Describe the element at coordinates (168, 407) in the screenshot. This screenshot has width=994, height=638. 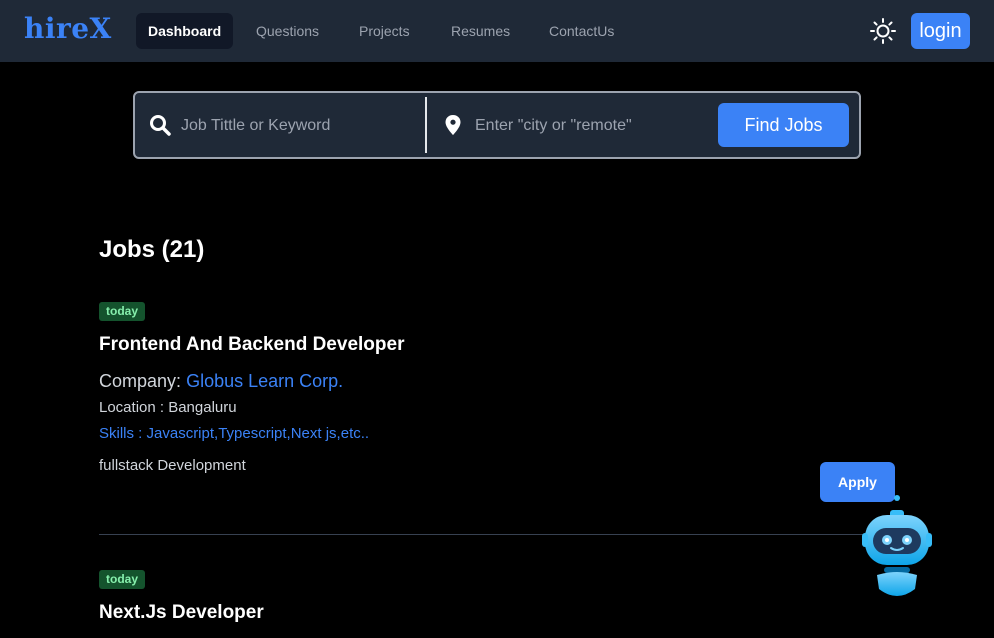
I see `job-location: Location : Bangaluru` at that location.